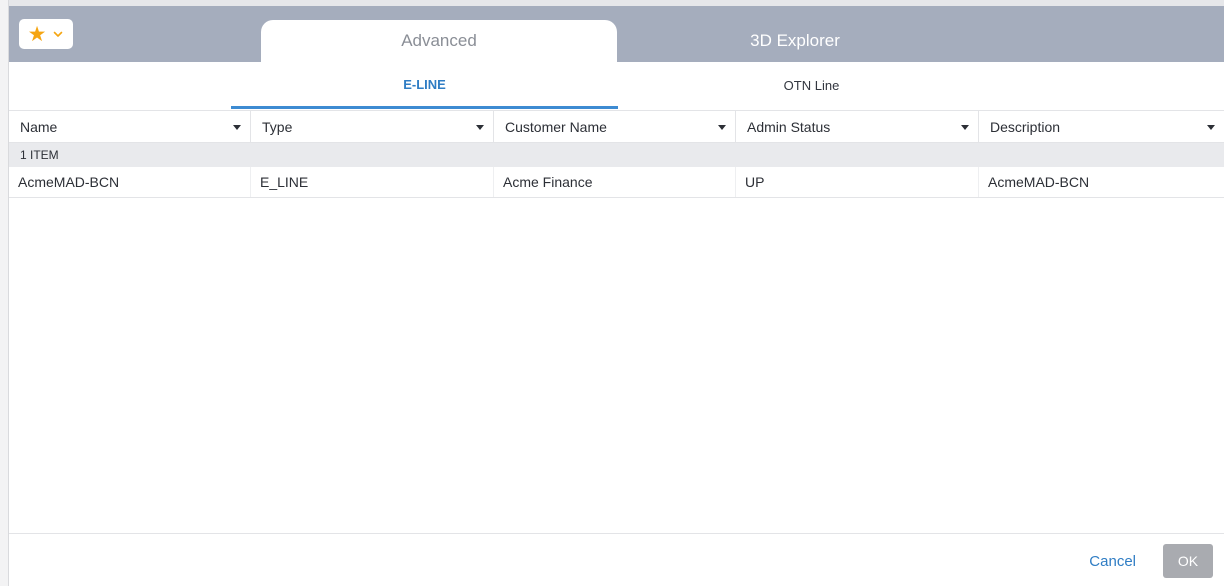  I want to click on subtab-otn-line: OTN Line, so click(811, 85).